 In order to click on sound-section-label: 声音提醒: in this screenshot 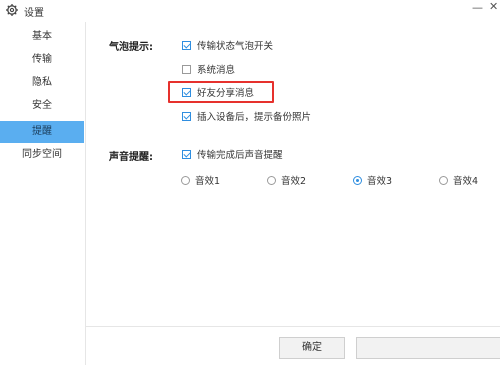, I will do `click(131, 157)`.